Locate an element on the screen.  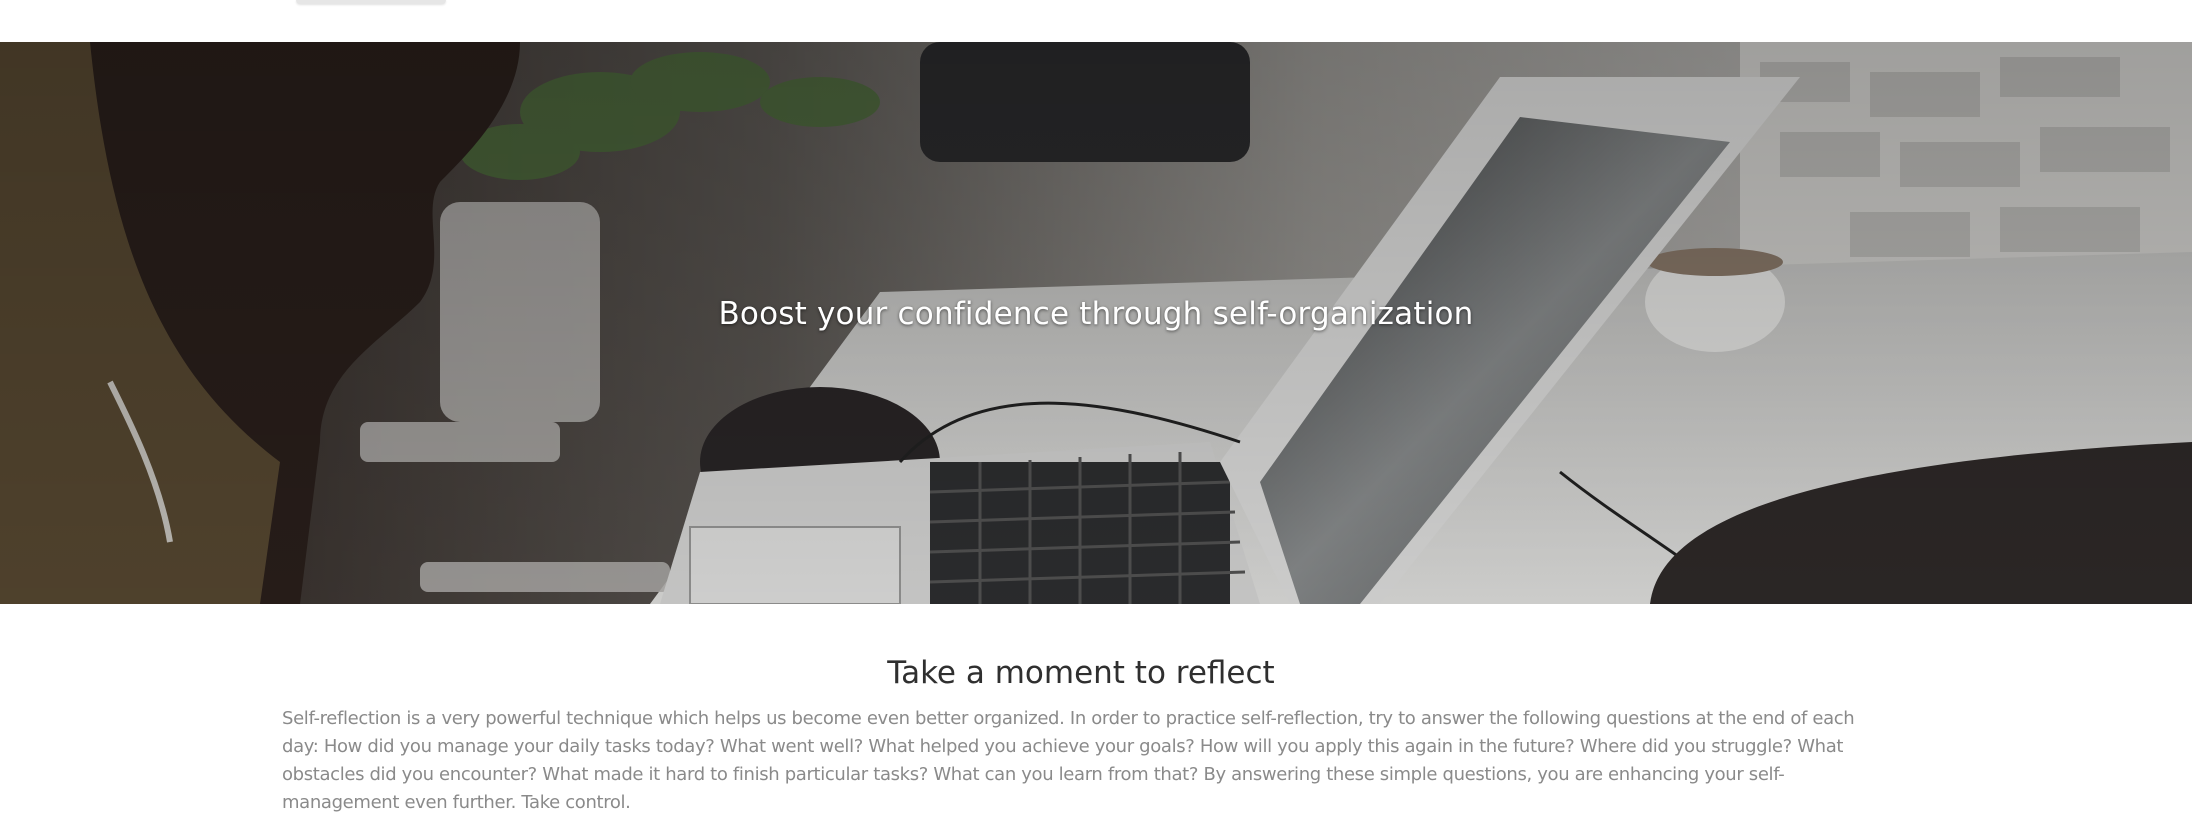
top-button is located at coordinates (371, 2).